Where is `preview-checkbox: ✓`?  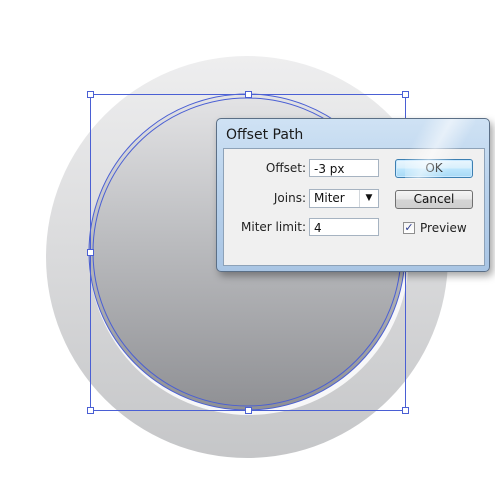 preview-checkbox: ✓ is located at coordinates (409, 228).